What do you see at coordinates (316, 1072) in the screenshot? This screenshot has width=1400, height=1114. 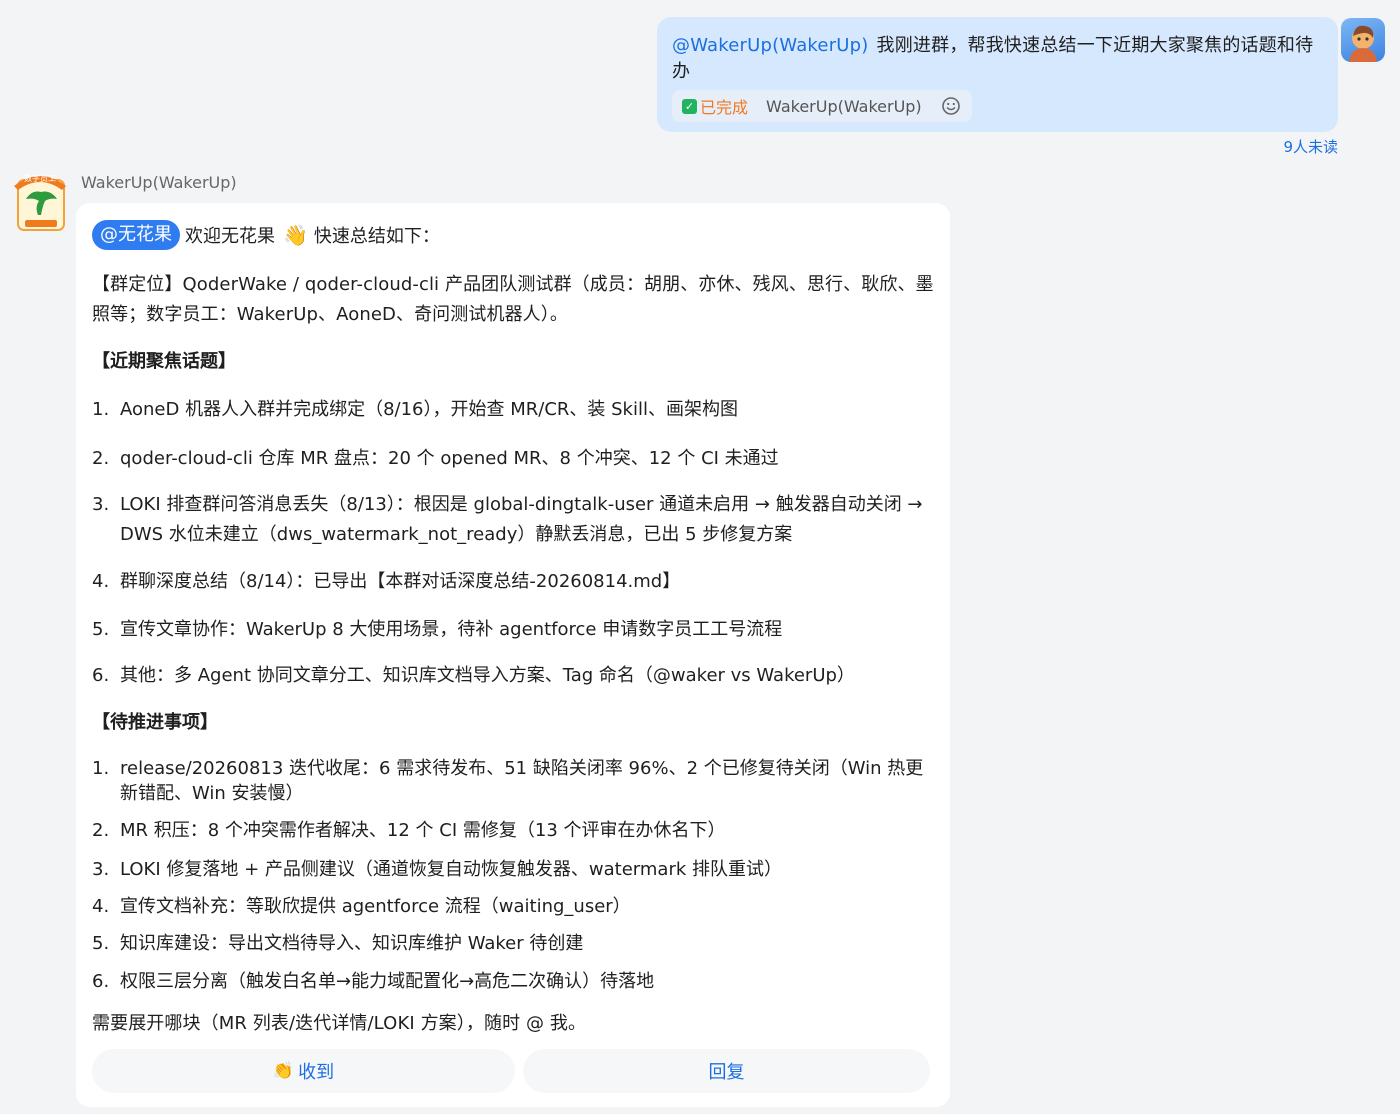 I see `acknowledge-button-label: 收到` at bounding box center [316, 1072].